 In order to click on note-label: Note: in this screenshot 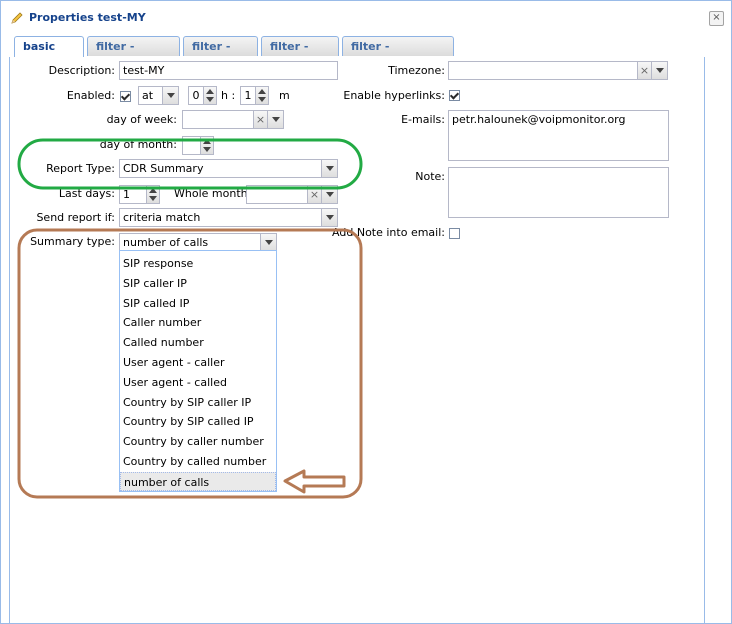, I will do `click(430, 176)`.